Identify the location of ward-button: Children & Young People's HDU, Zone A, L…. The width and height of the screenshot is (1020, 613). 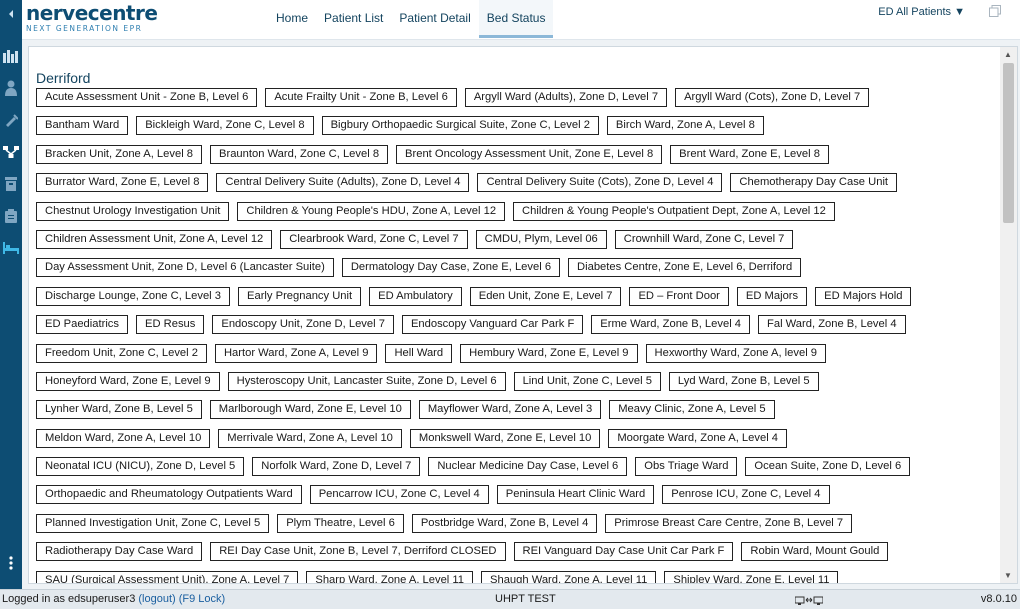
(371, 211).